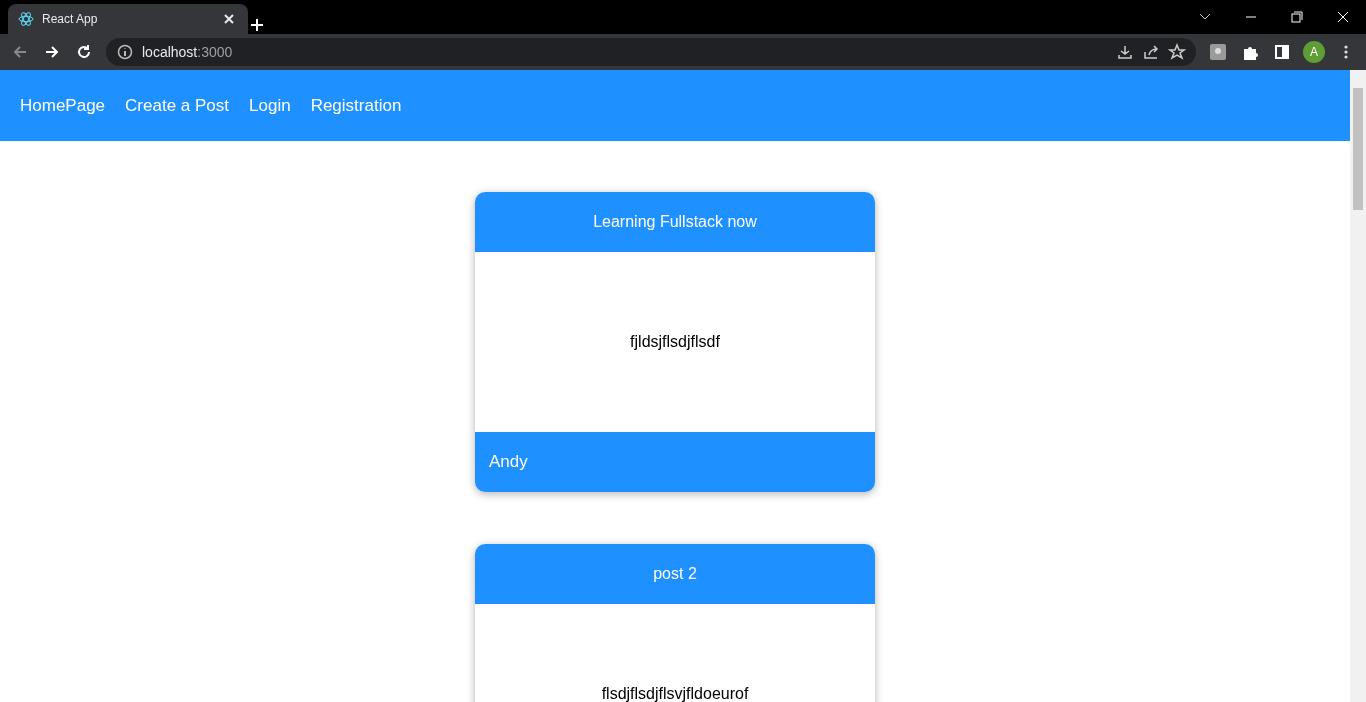 This screenshot has width=1366, height=702. Describe the element at coordinates (84, 52) in the screenshot. I see `reload-icon` at that location.